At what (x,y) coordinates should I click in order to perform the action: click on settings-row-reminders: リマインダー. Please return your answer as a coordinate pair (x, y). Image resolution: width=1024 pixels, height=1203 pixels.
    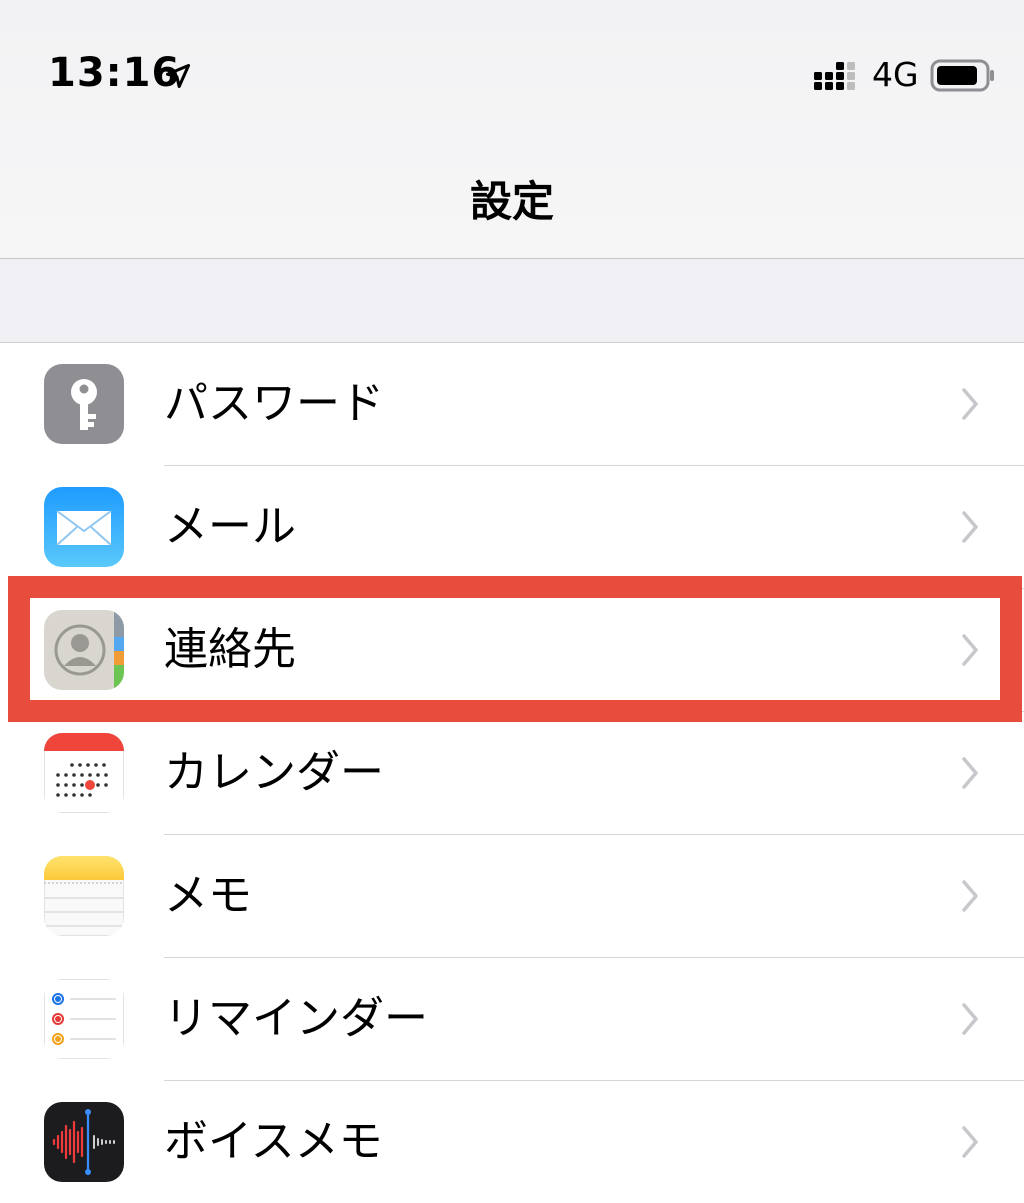
    Looking at the image, I should click on (534, 1019).